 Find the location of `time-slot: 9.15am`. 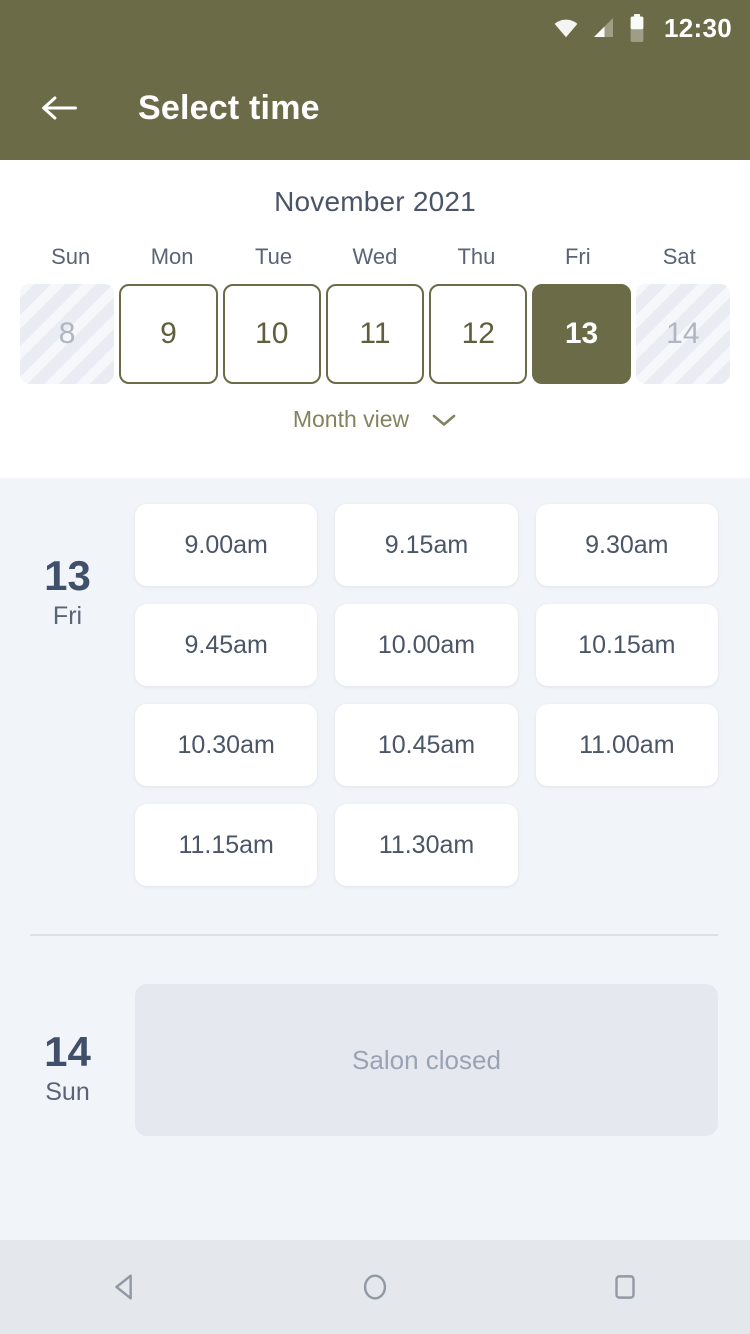

time-slot: 9.15am is located at coordinates (426, 545).